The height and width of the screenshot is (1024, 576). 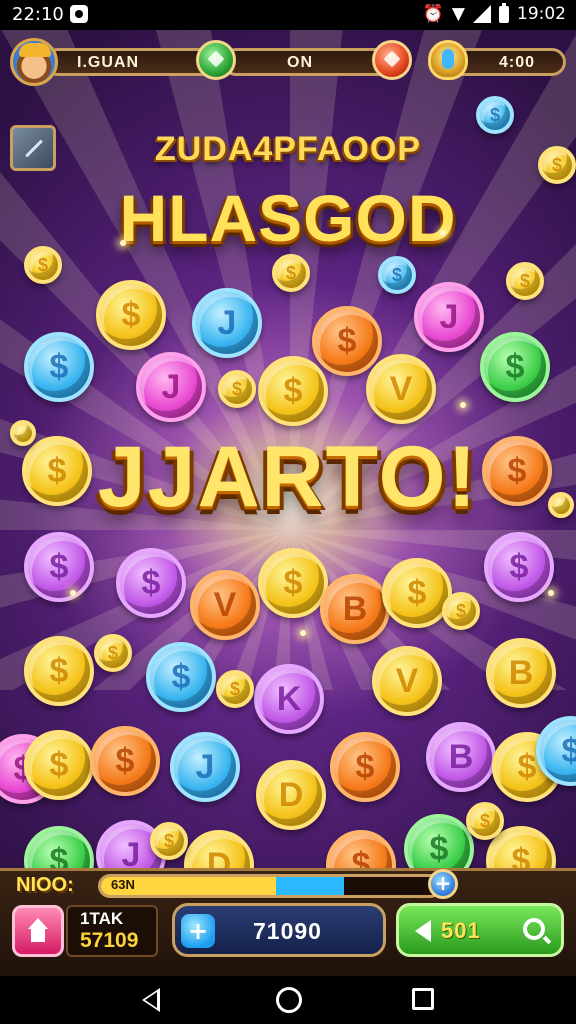 I want to click on stat-line1: 1TAK, so click(x=102, y=918).